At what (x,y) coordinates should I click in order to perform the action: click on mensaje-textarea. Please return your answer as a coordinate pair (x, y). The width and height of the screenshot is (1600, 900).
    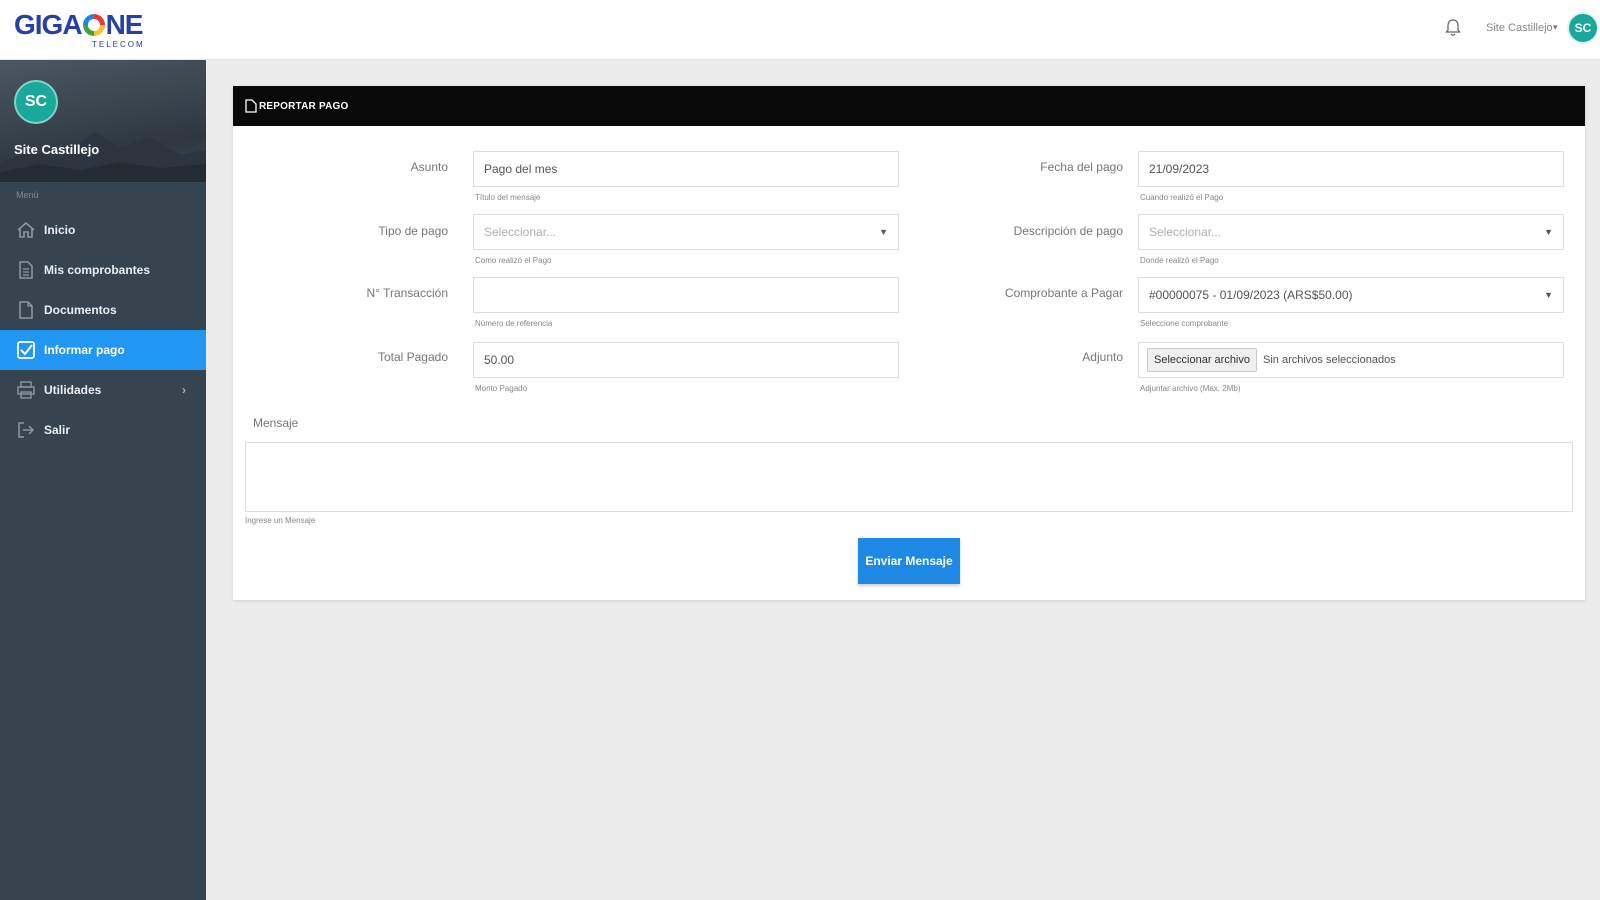
    Looking at the image, I should click on (909, 477).